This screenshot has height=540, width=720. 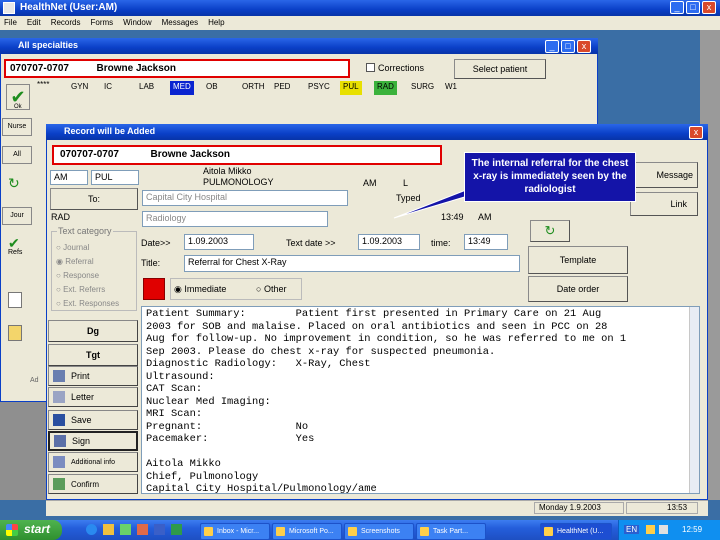 I want to click on link-button: Link, so click(x=664, y=204).